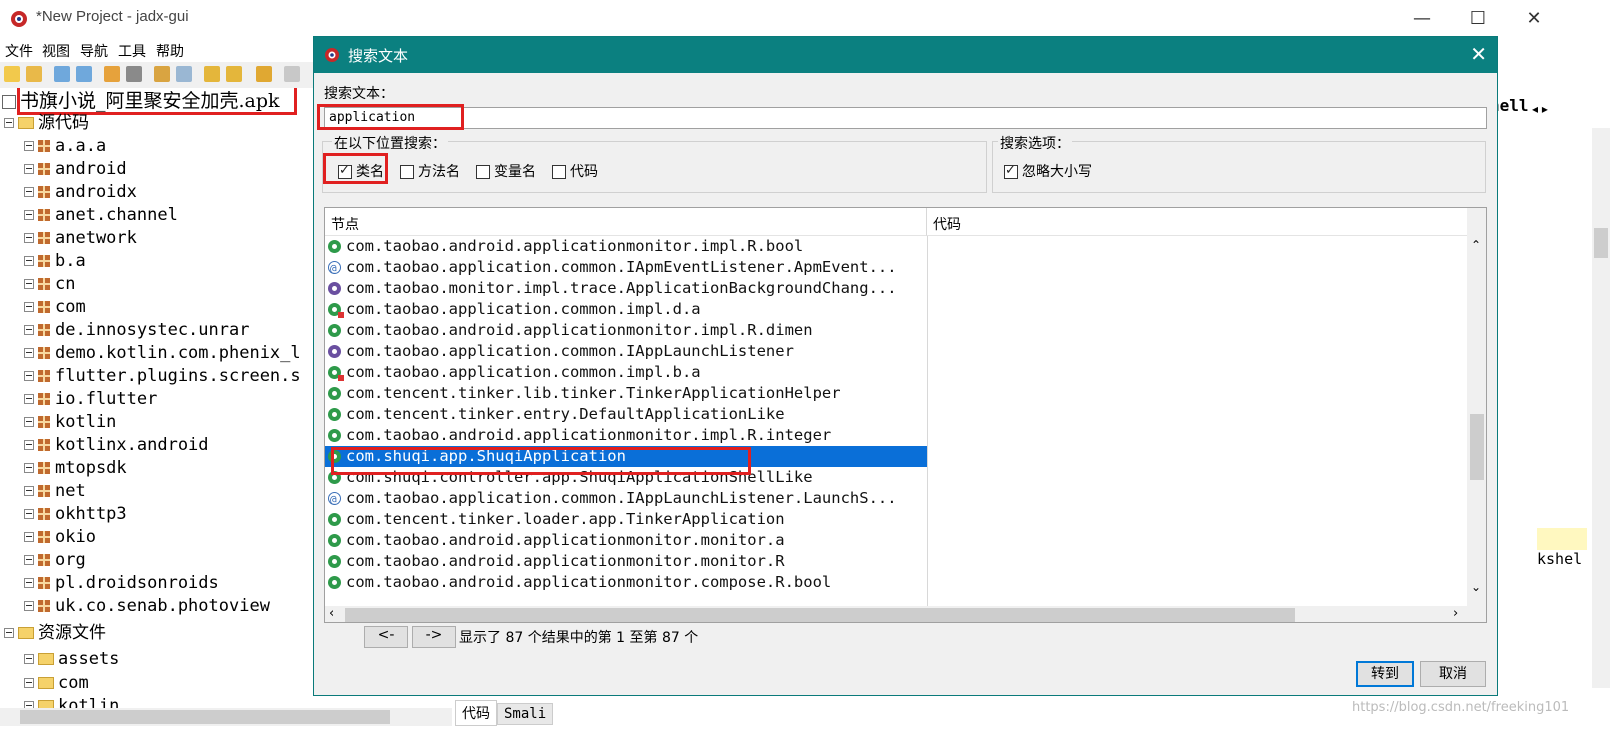 This screenshot has height=745, width=1611. What do you see at coordinates (626, 372) in the screenshot?
I see `result-row: com.taobao.application.common.impl.b.a` at bounding box center [626, 372].